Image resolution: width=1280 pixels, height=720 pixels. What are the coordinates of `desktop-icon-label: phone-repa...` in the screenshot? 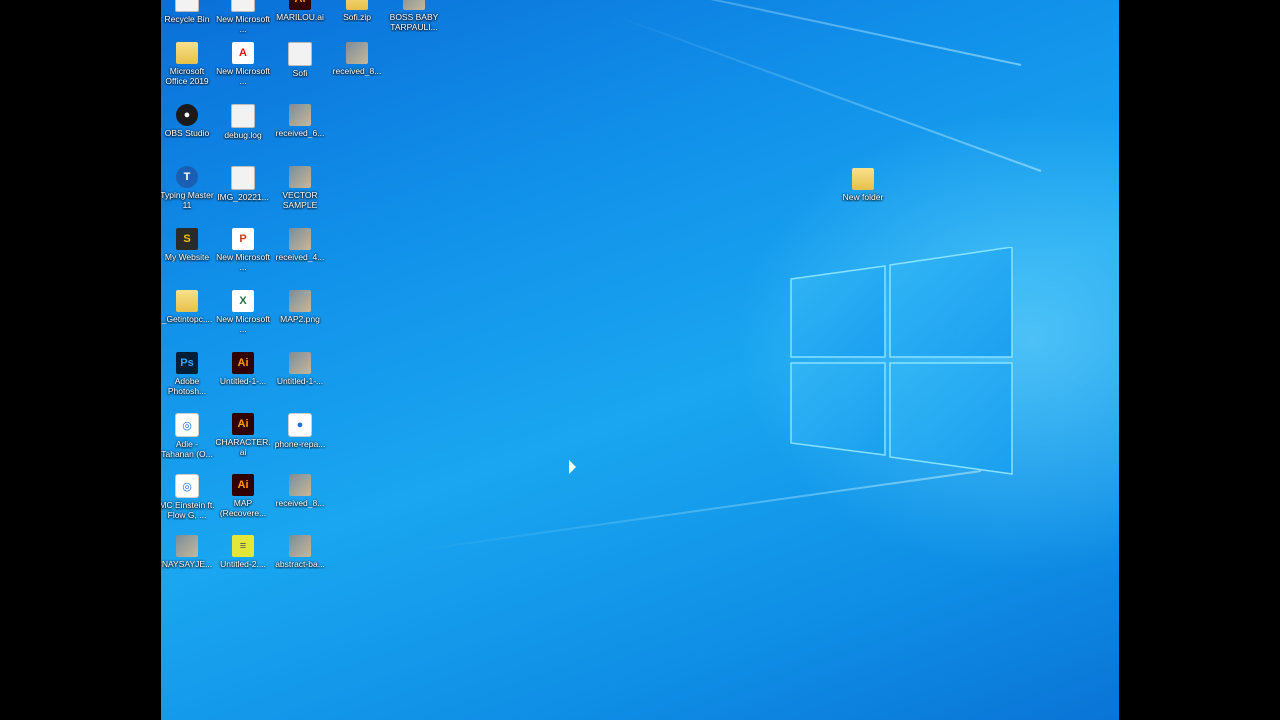 It's located at (300, 444).